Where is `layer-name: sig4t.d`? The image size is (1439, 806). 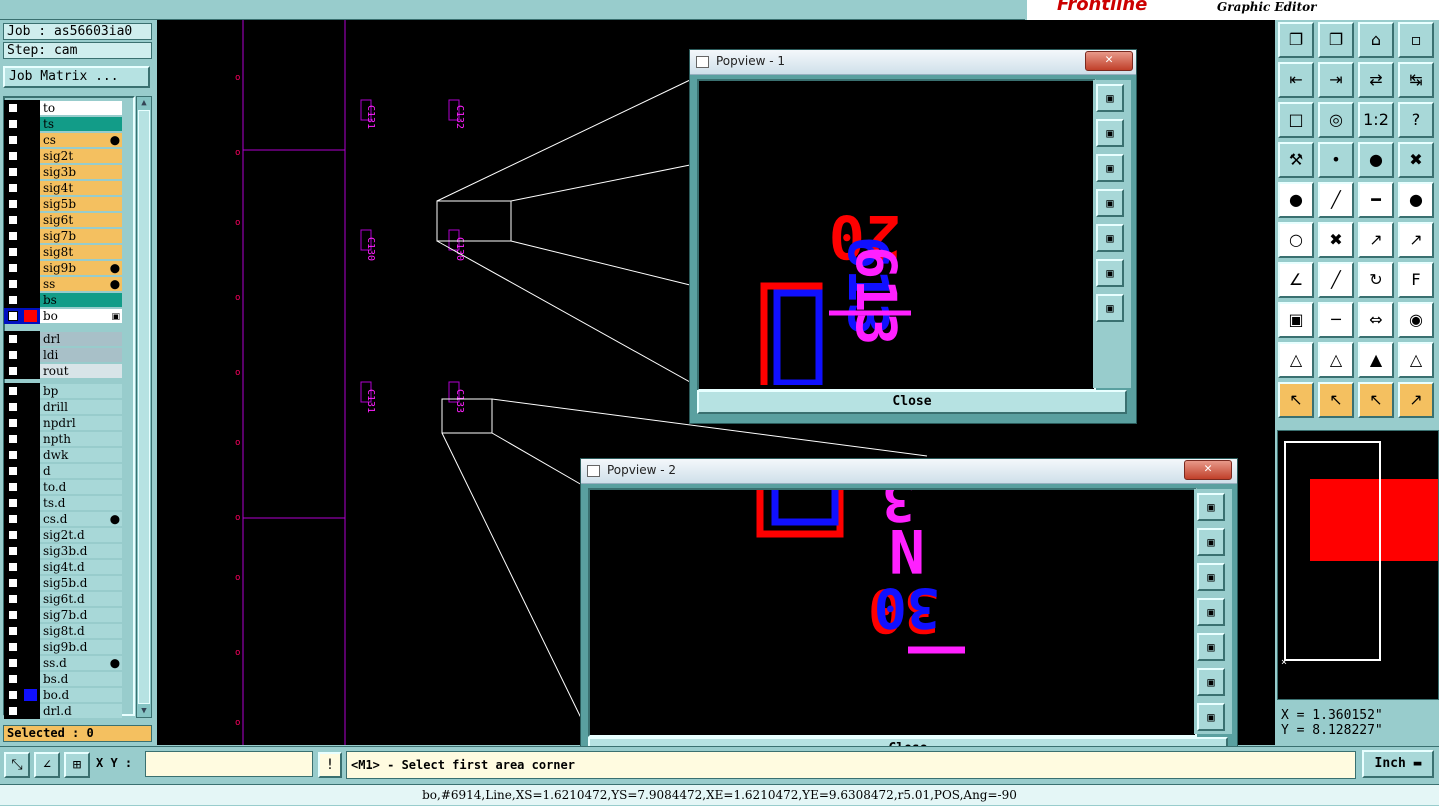 layer-name: sig4t.d is located at coordinates (81, 567).